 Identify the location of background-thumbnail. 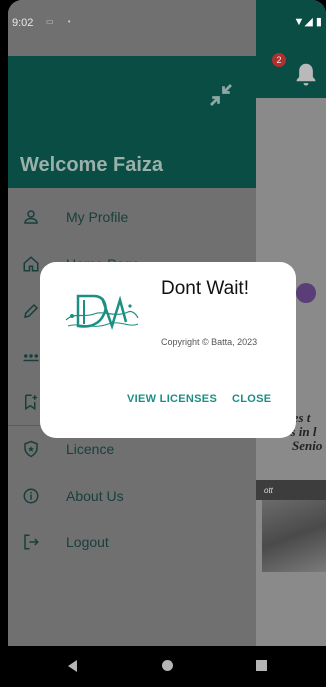
(306, 293).